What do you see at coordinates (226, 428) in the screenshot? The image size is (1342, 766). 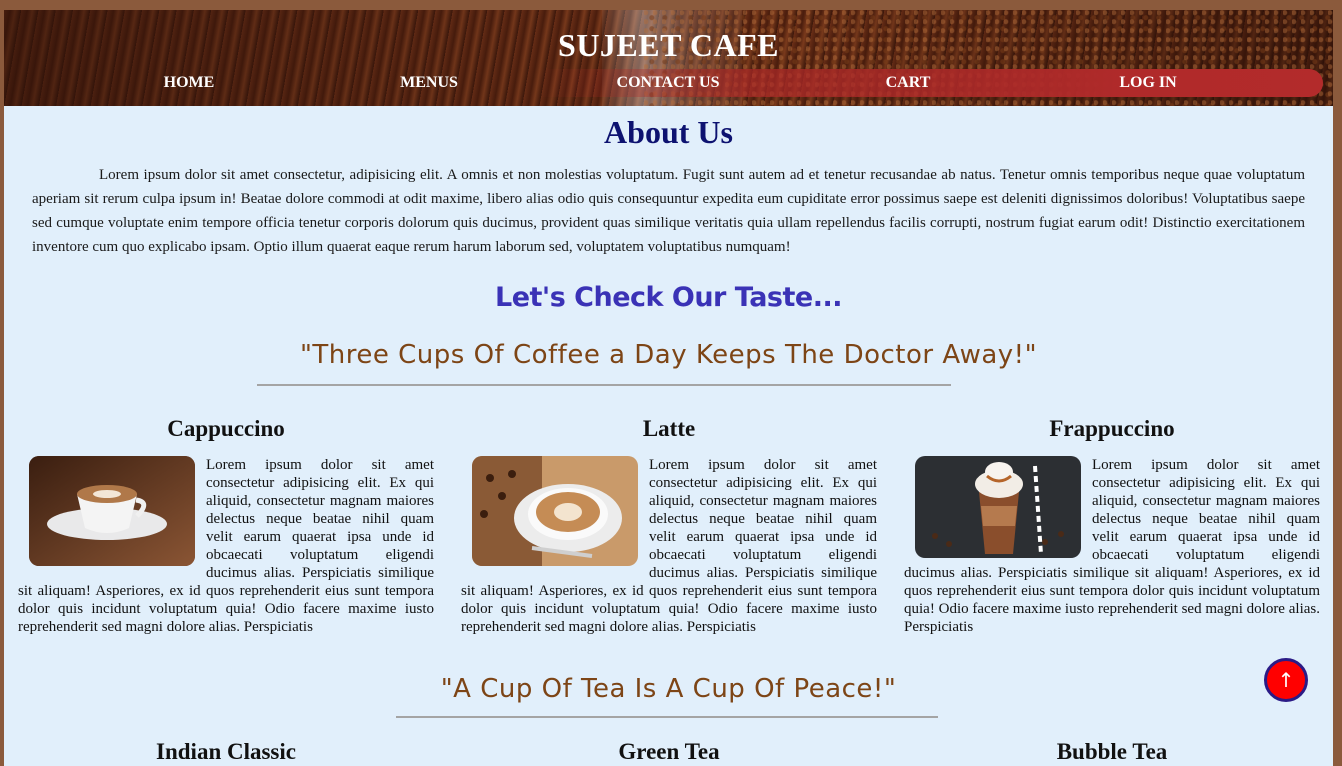 I see `product-title: Cappuccino` at bounding box center [226, 428].